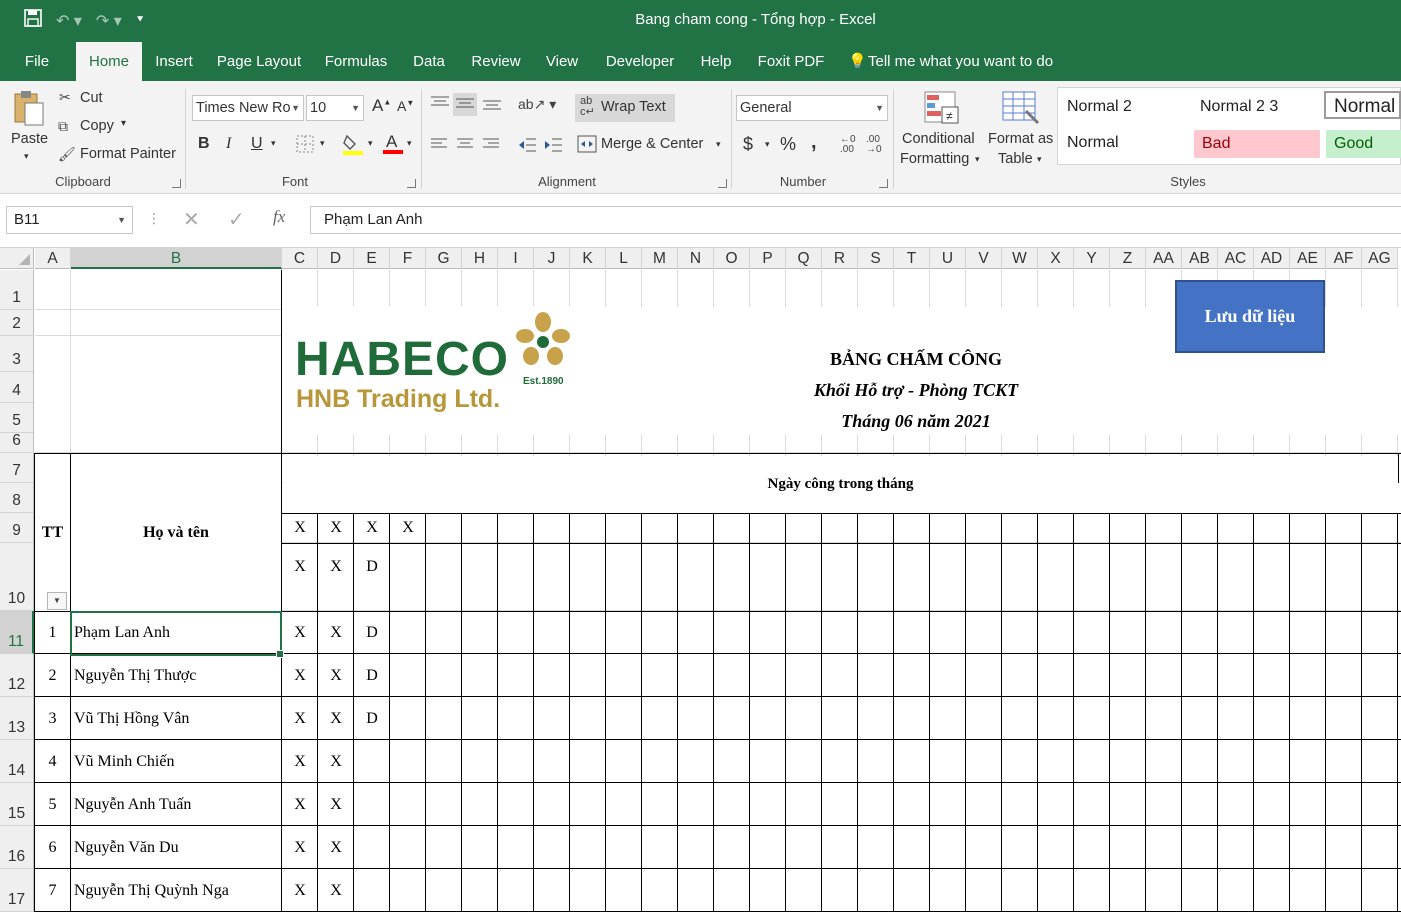 This screenshot has width=1401, height=912. What do you see at coordinates (405, 106) in the screenshot?
I see `decrease-font-icon: A▼` at bounding box center [405, 106].